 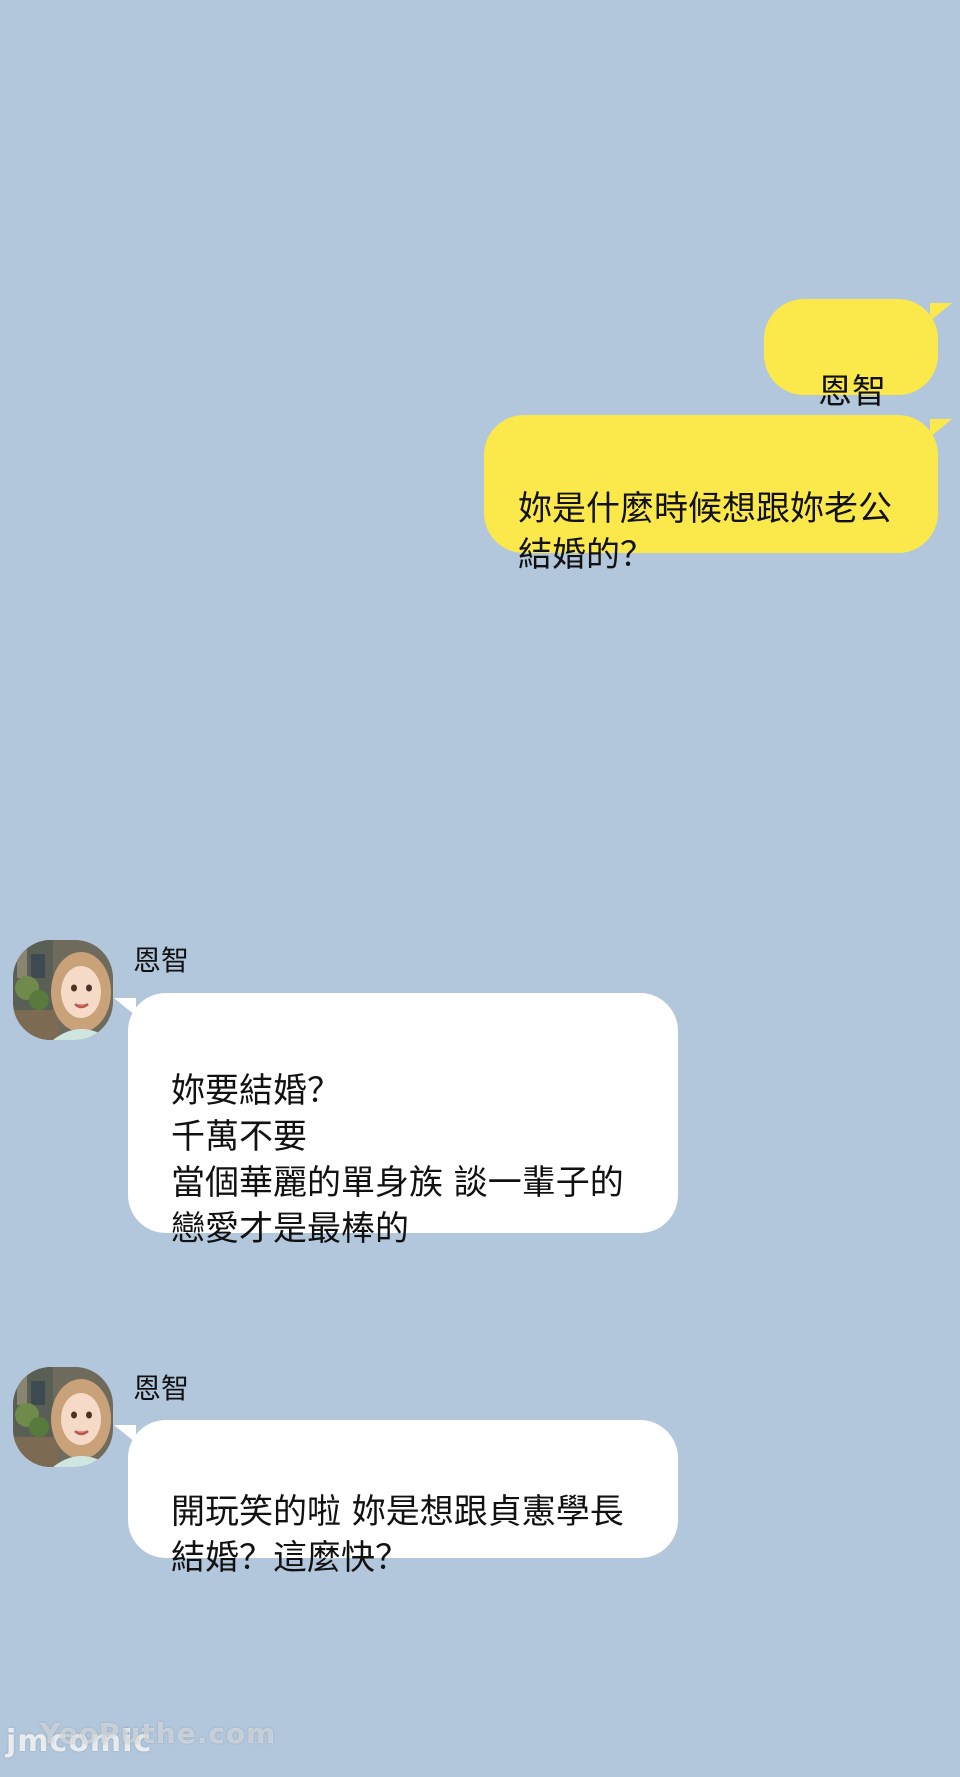 I want to click on watermark: YeoPuthe.com jmcomic, so click(x=140, y=1739).